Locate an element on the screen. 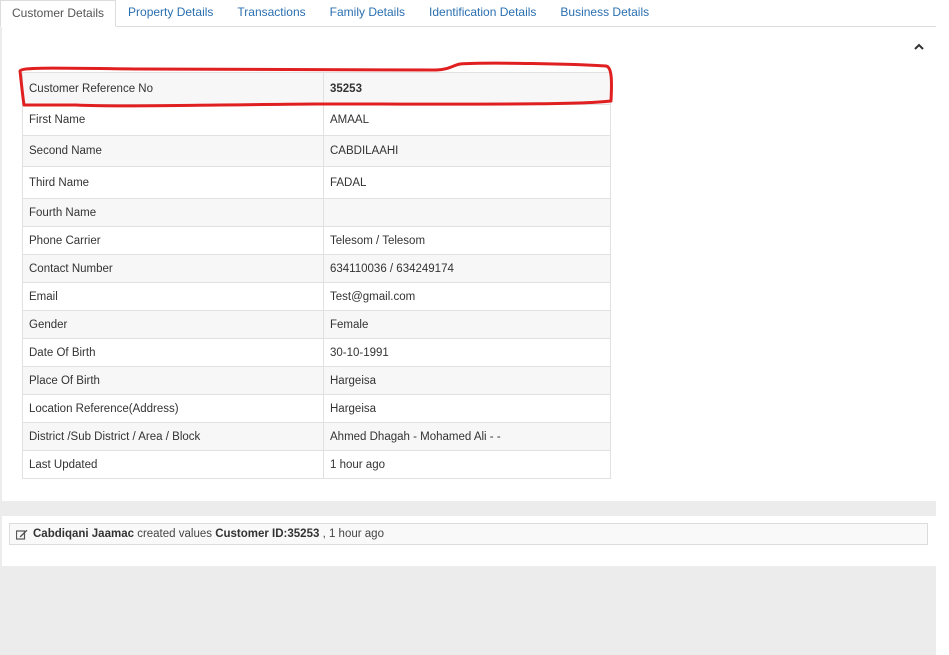 The width and height of the screenshot is (949, 655). table-row: Customer Reference No 35253 is located at coordinates (316, 88).